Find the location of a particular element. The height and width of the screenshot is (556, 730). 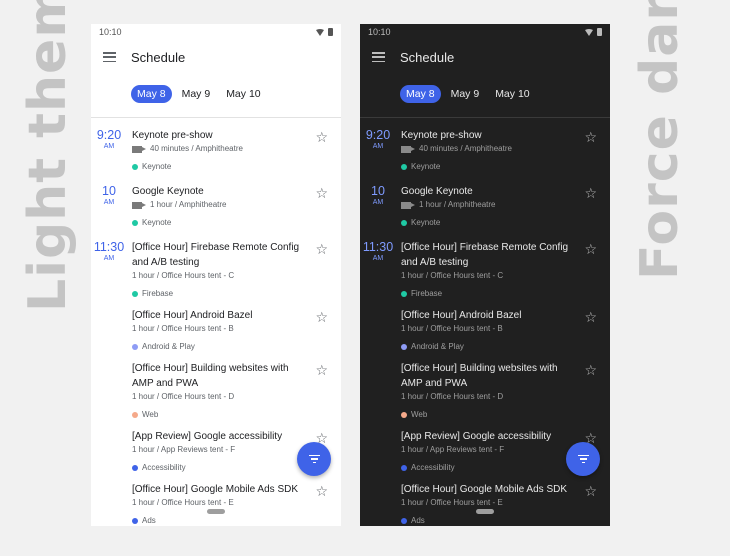

session-meta-text: 1 hour / Office Hours tent - D is located at coordinates (183, 396).